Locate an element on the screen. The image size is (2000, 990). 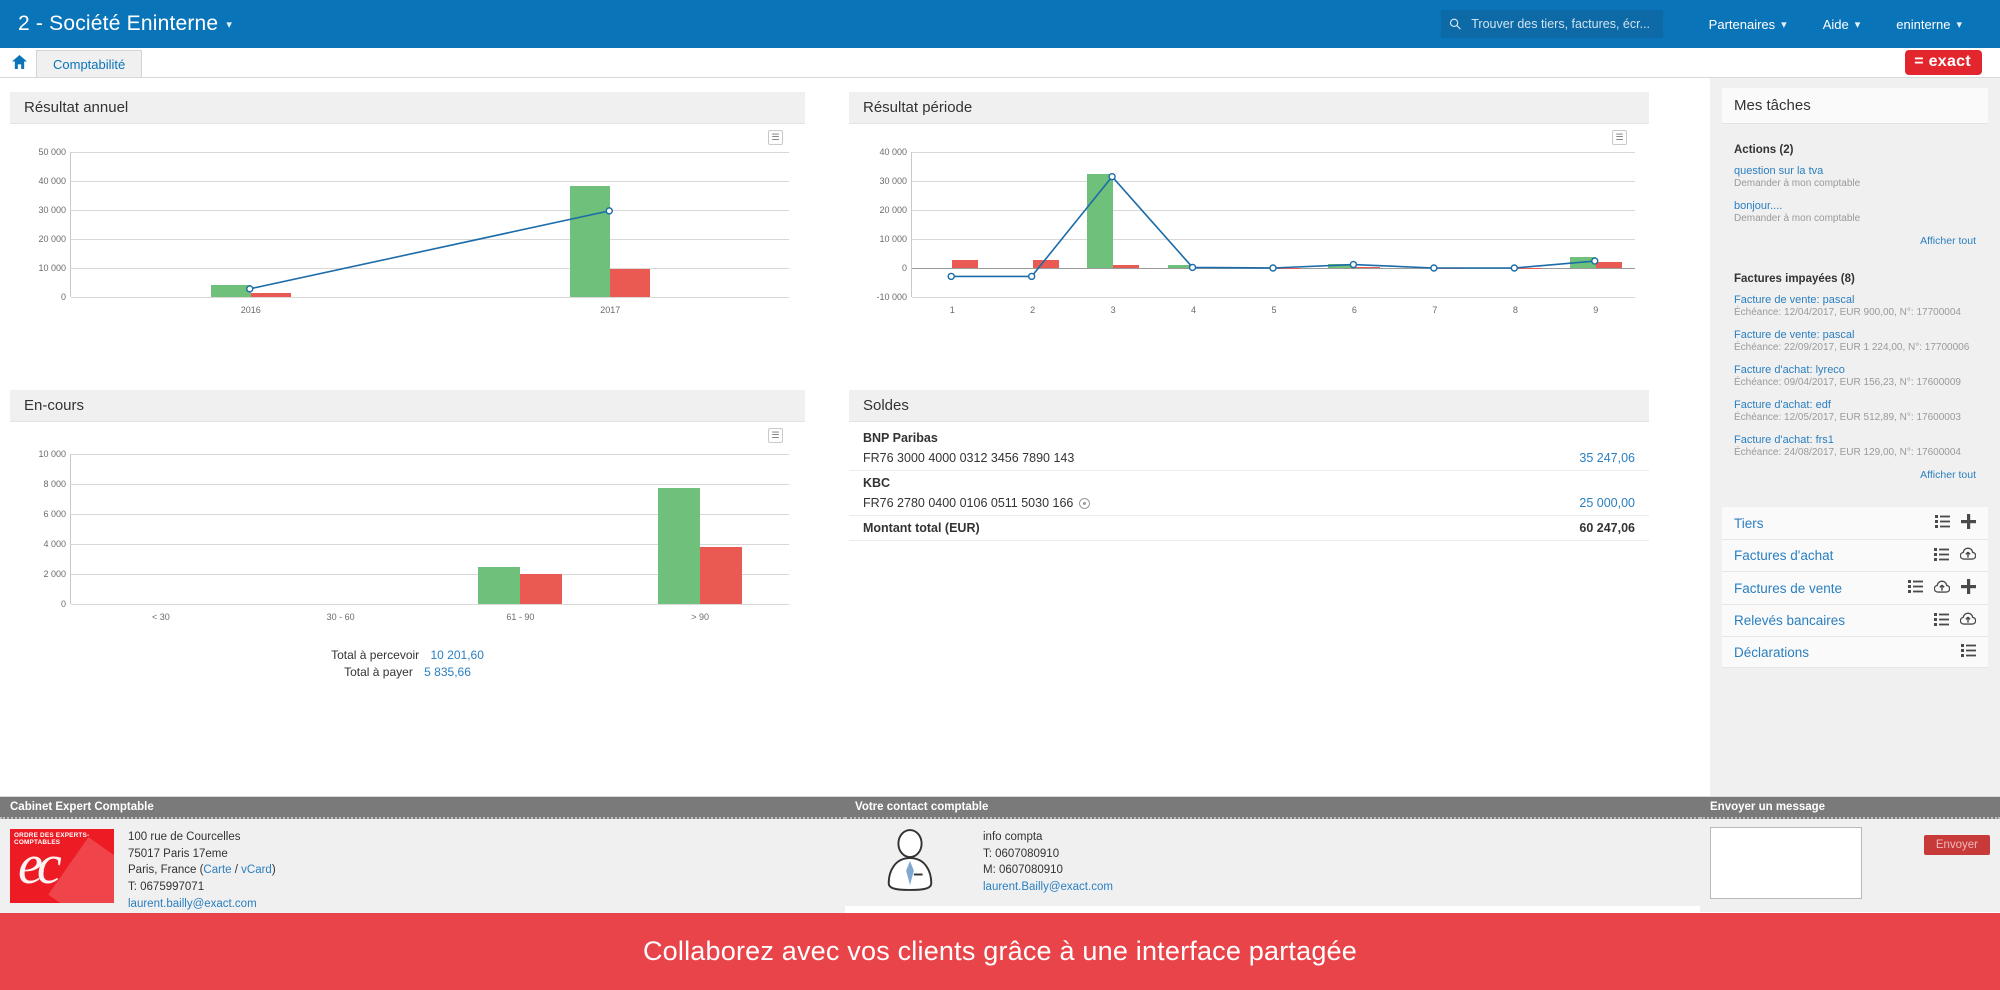
quick-link-factures-d-achat: Factures d'achat is located at coordinates (1855, 556).